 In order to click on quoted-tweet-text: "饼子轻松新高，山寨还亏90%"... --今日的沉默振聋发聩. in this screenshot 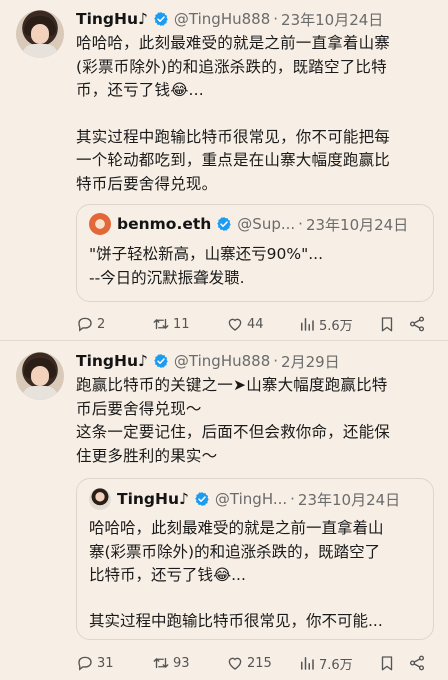, I will do `click(256, 266)`.